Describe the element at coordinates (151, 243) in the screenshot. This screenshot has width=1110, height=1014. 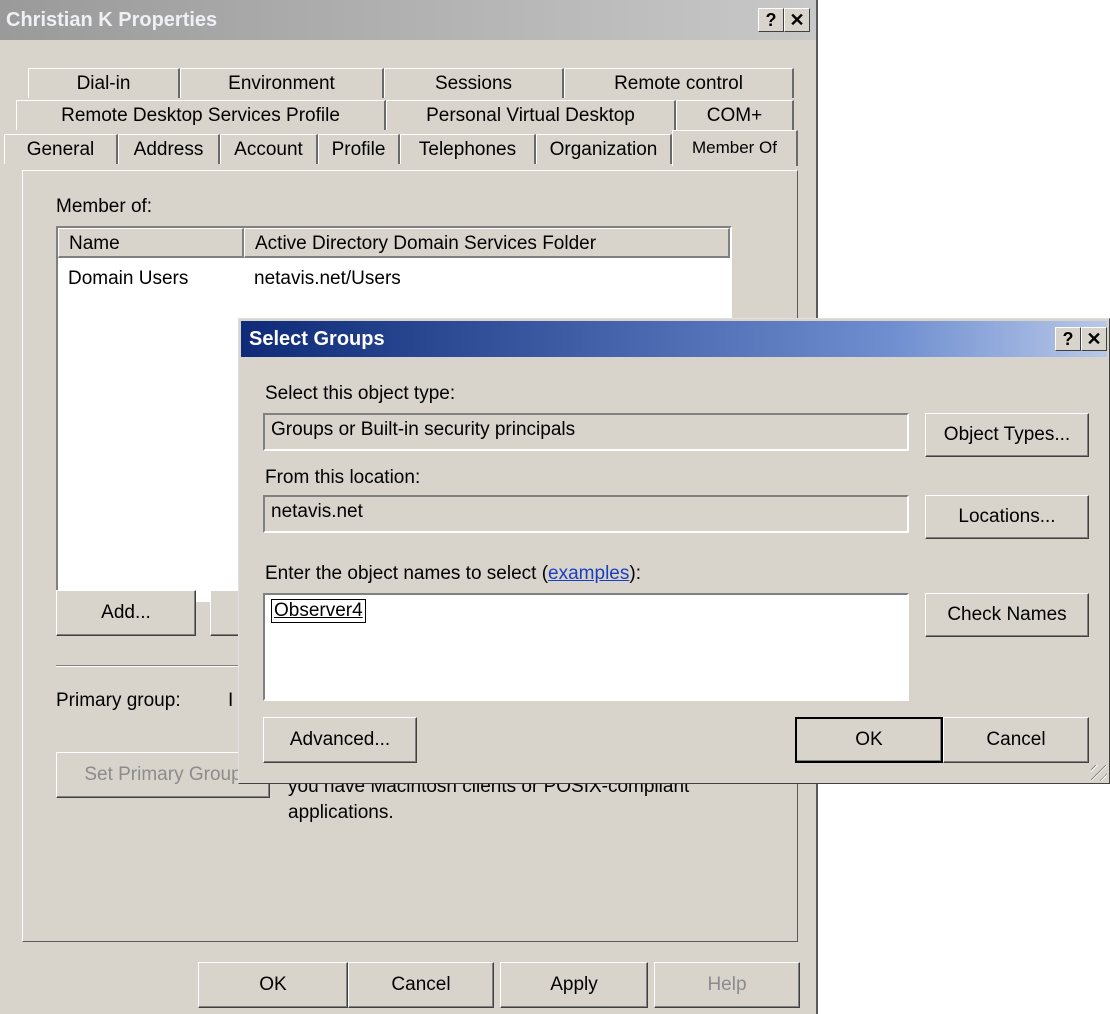
I see `column-header-name: Name` at that location.